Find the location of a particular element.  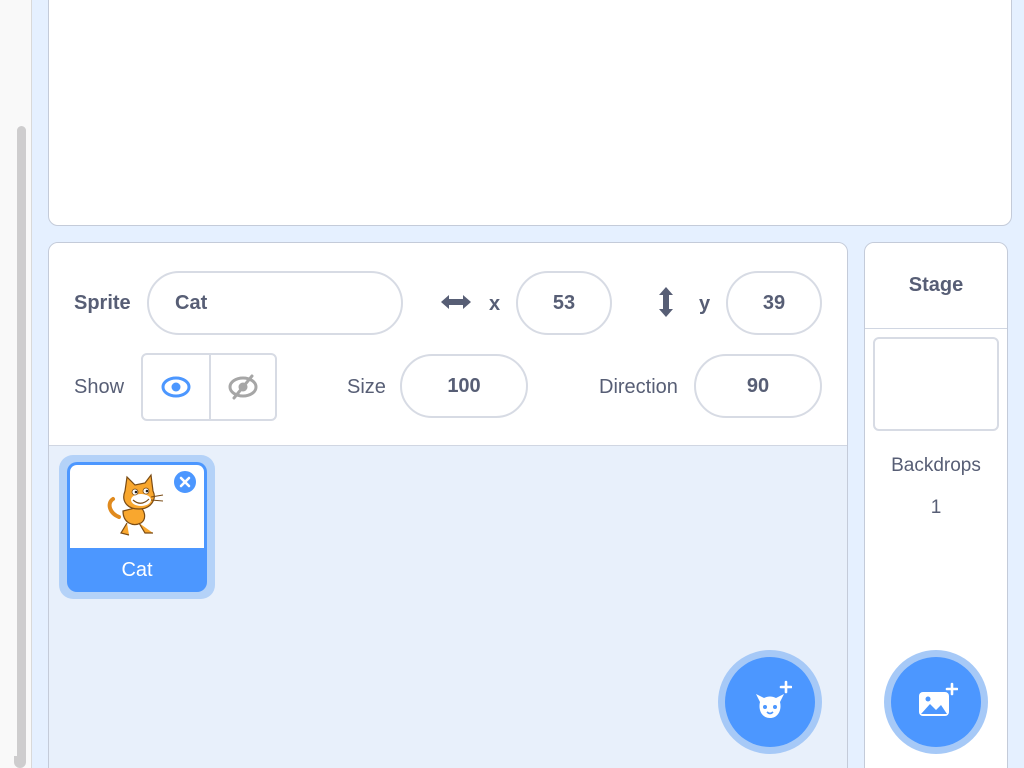

size-label: Size is located at coordinates (366, 387).